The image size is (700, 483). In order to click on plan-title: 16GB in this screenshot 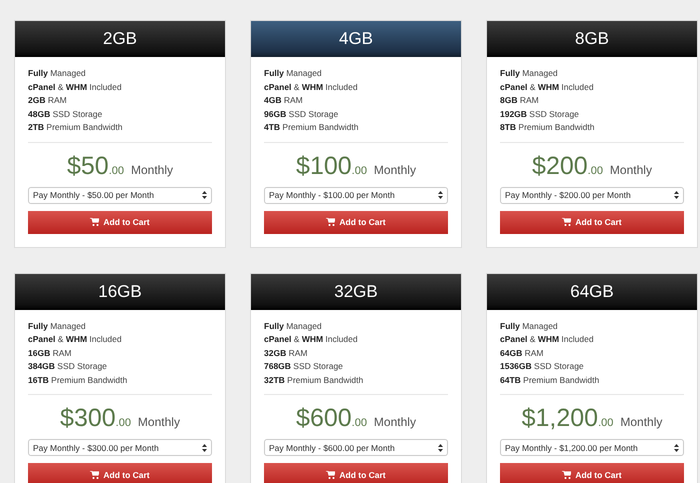, I will do `click(120, 292)`.